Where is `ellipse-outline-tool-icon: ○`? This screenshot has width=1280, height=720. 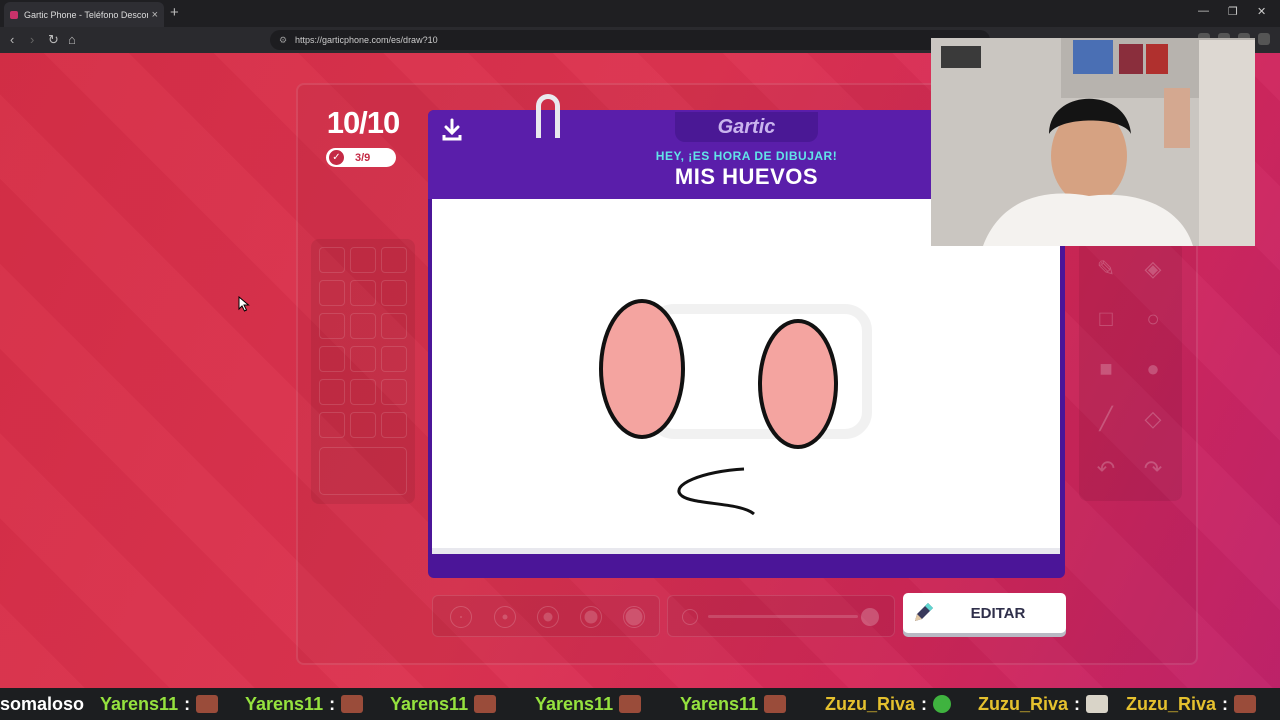
ellipse-outline-tool-icon: ○ is located at coordinates (1153, 319).